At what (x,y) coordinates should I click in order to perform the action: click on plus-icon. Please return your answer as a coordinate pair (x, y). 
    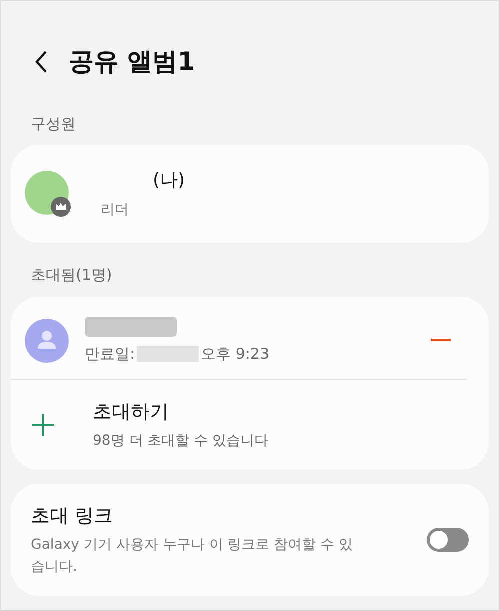
    Looking at the image, I should click on (43, 424).